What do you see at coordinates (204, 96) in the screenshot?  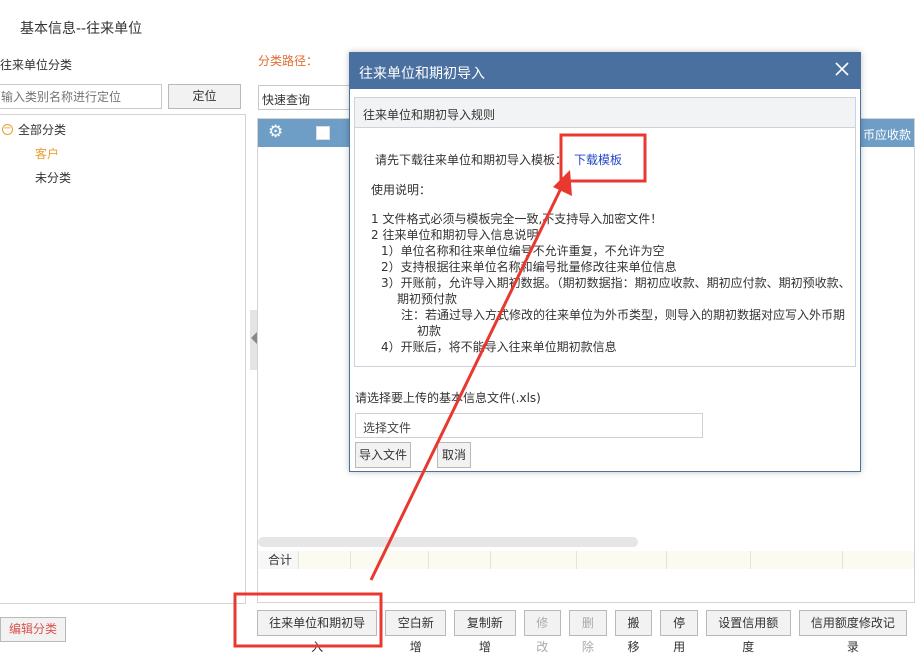 I see `locate-button: 定位` at bounding box center [204, 96].